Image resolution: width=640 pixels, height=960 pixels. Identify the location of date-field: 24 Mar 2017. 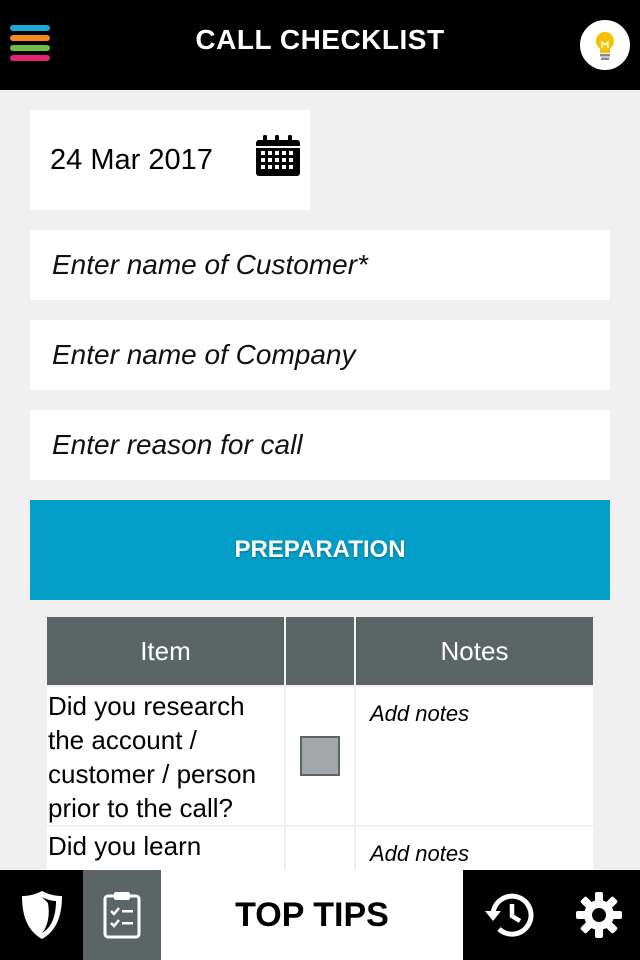
(170, 160).